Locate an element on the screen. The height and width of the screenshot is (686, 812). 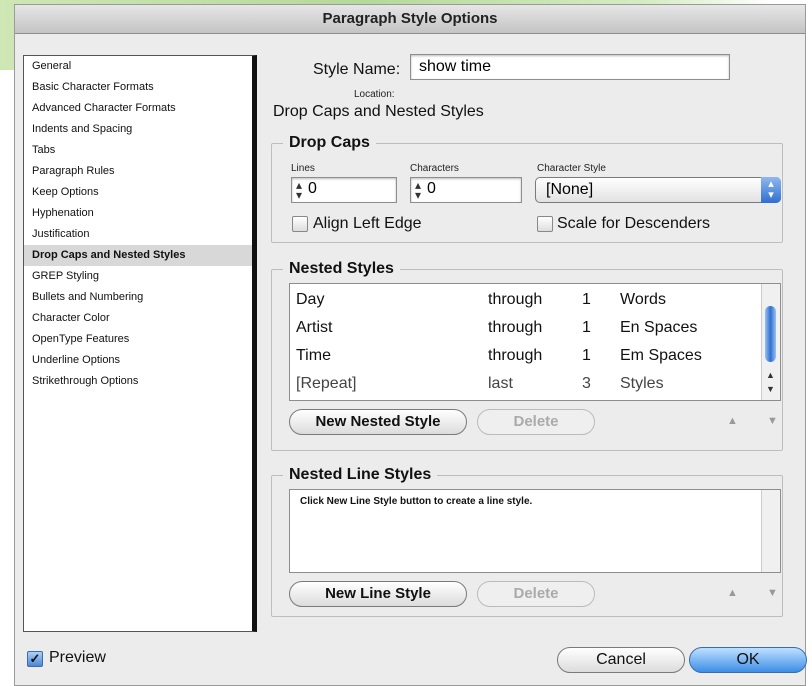
lines-value: 0 is located at coordinates (312, 188).